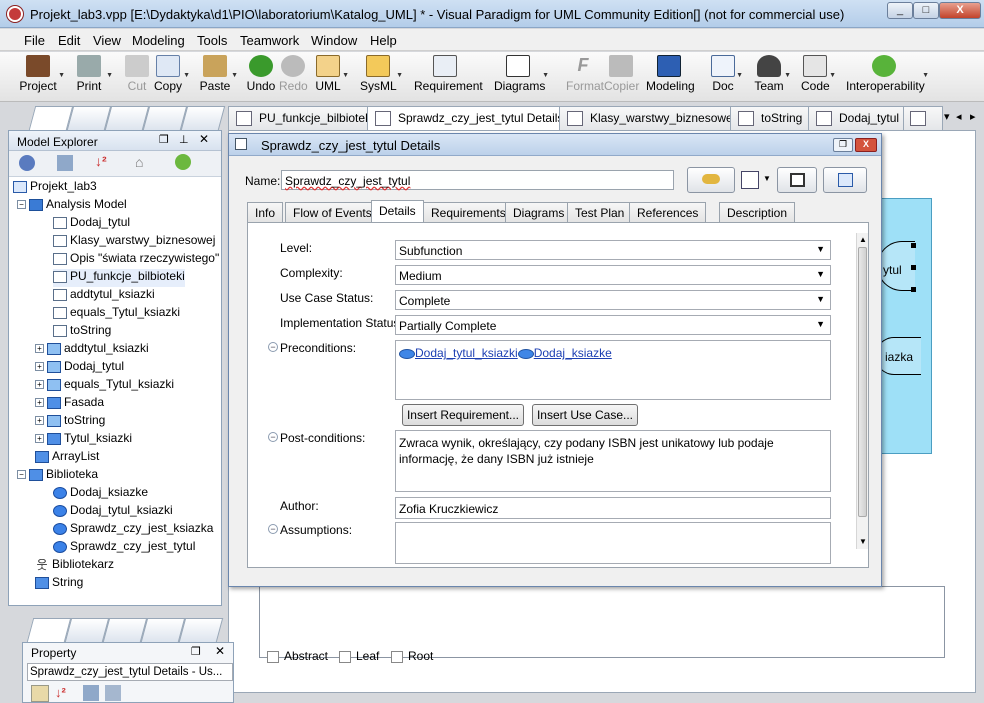 Image resolution: width=984 pixels, height=703 pixels. What do you see at coordinates (926, 10) in the screenshot?
I see `maximize-button: □` at bounding box center [926, 10].